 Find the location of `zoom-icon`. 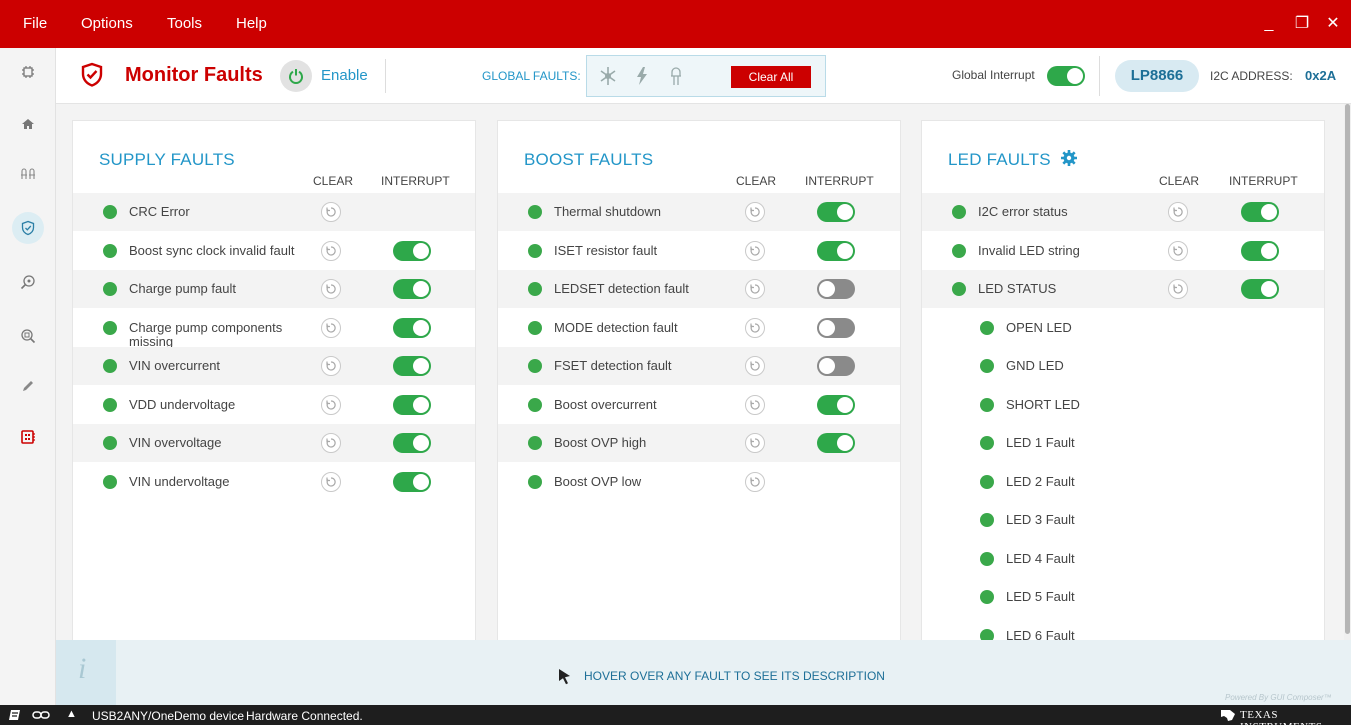

zoom-icon is located at coordinates (28, 336).